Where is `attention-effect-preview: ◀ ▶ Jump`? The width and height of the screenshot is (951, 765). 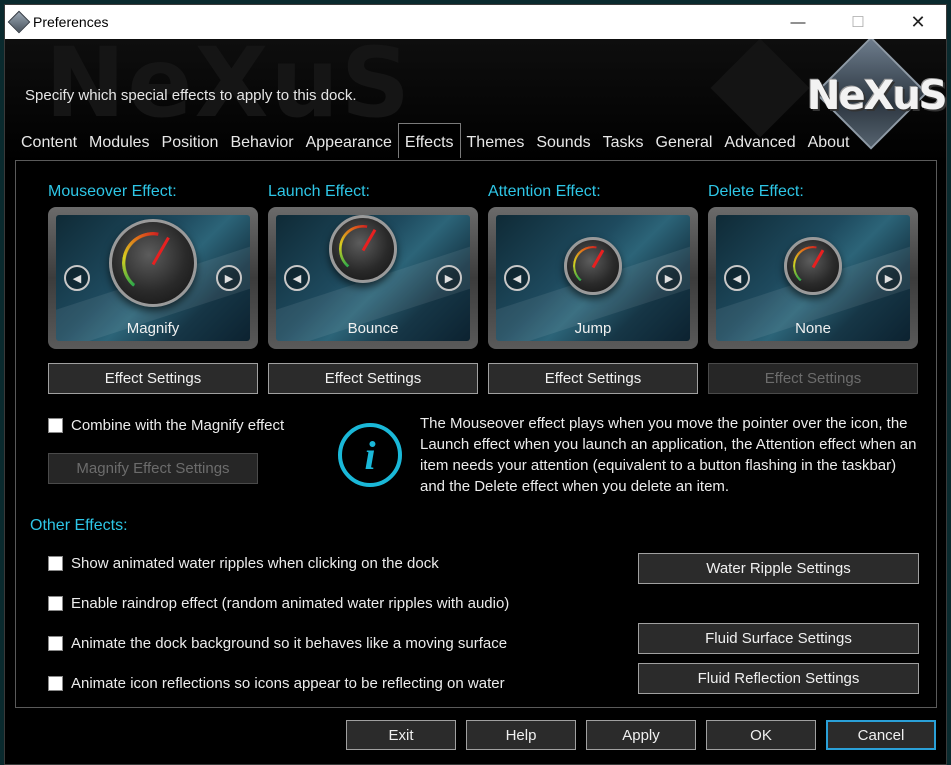 attention-effect-preview: ◀ ▶ Jump is located at coordinates (593, 278).